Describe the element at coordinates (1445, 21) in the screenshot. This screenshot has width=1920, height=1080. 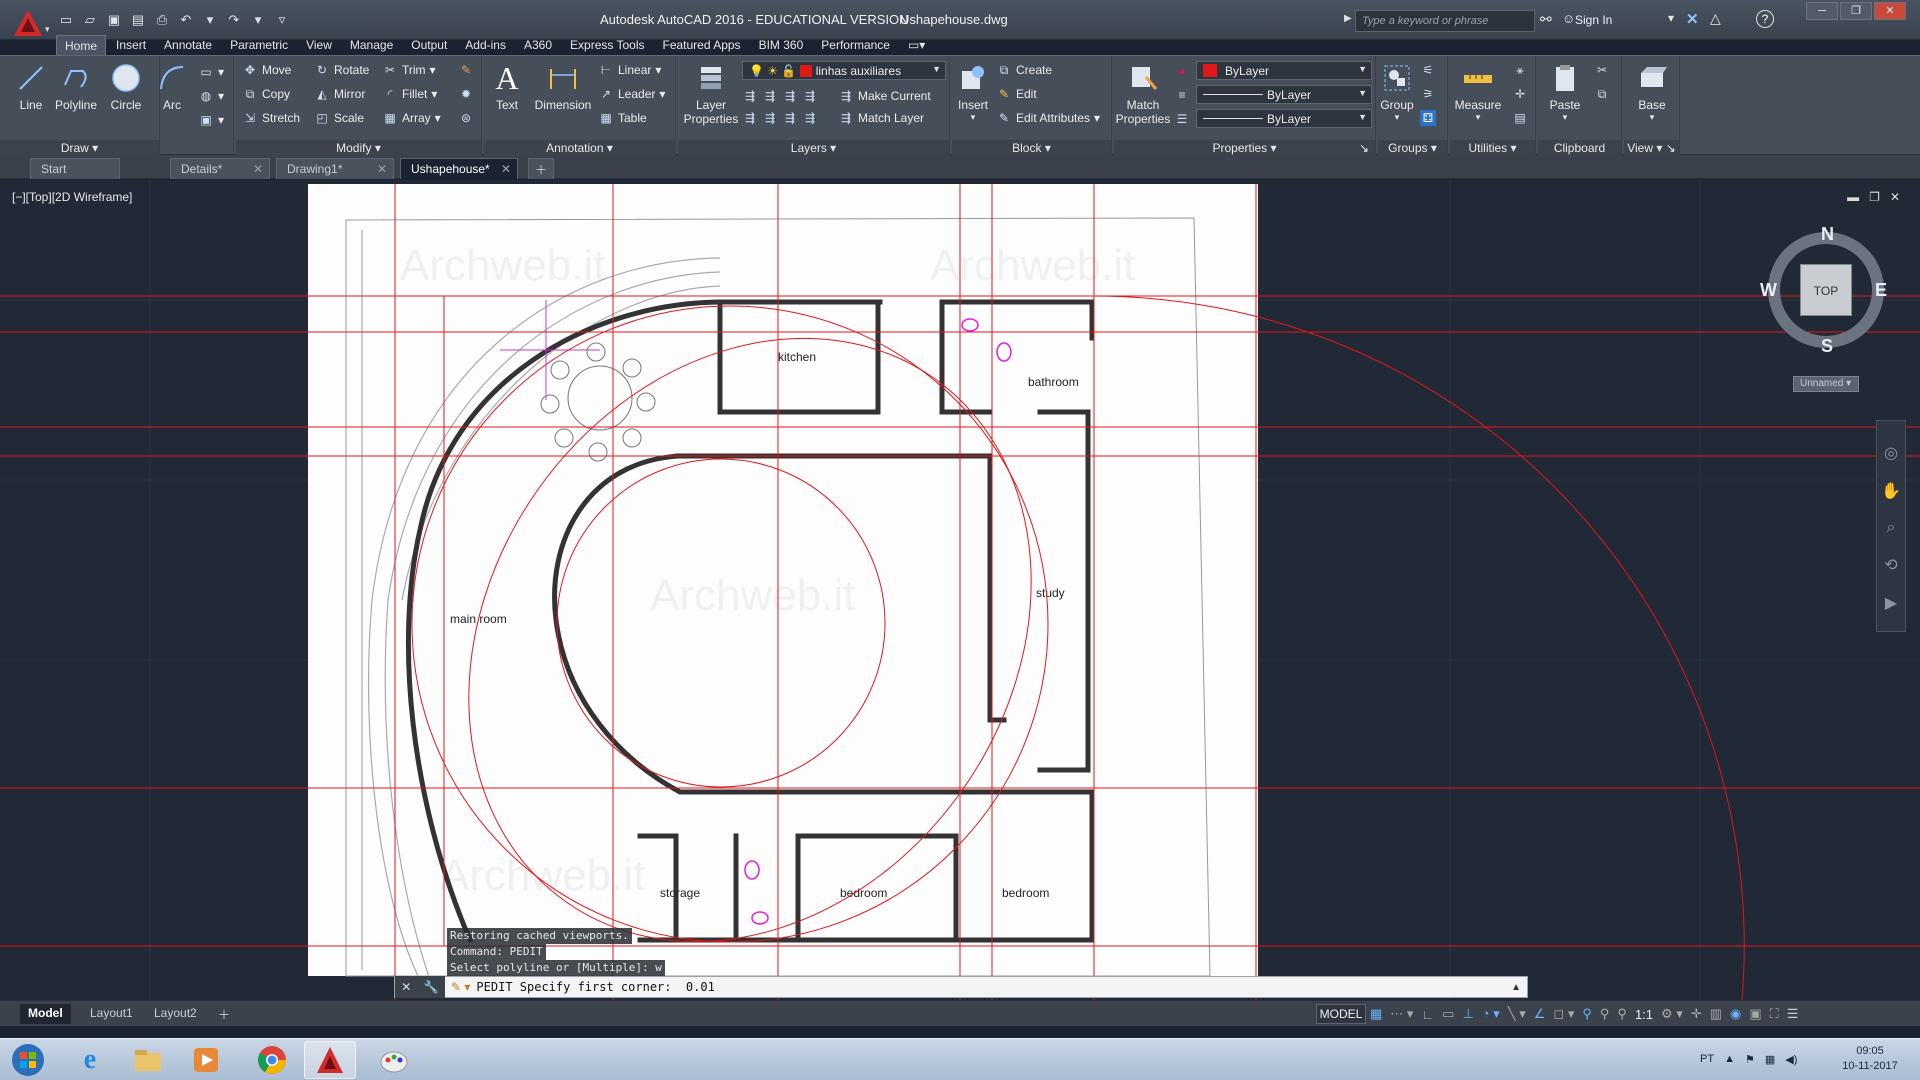
I see `search-input: Type a keyword or phrase` at that location.